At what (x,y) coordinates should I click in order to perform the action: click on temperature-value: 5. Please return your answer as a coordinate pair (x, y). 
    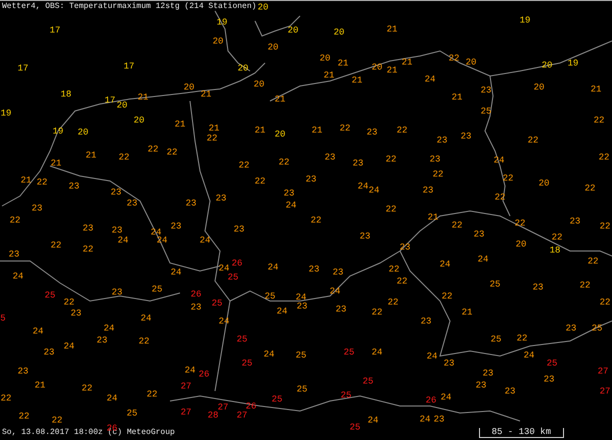
    Looking at the image, I should click on (3, 319).